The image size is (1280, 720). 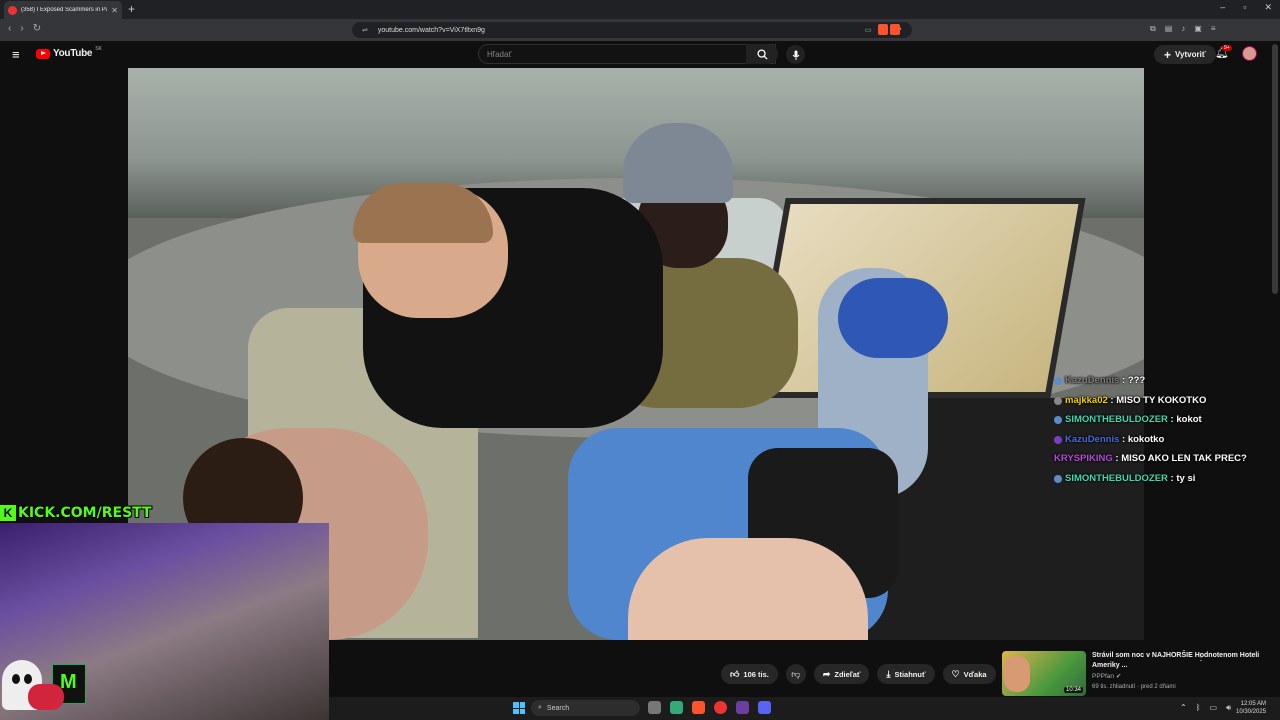 What do you see at coordinates (742, 707) in the screenshot?
I see `obs-icon` at bounding box center [742, 707].